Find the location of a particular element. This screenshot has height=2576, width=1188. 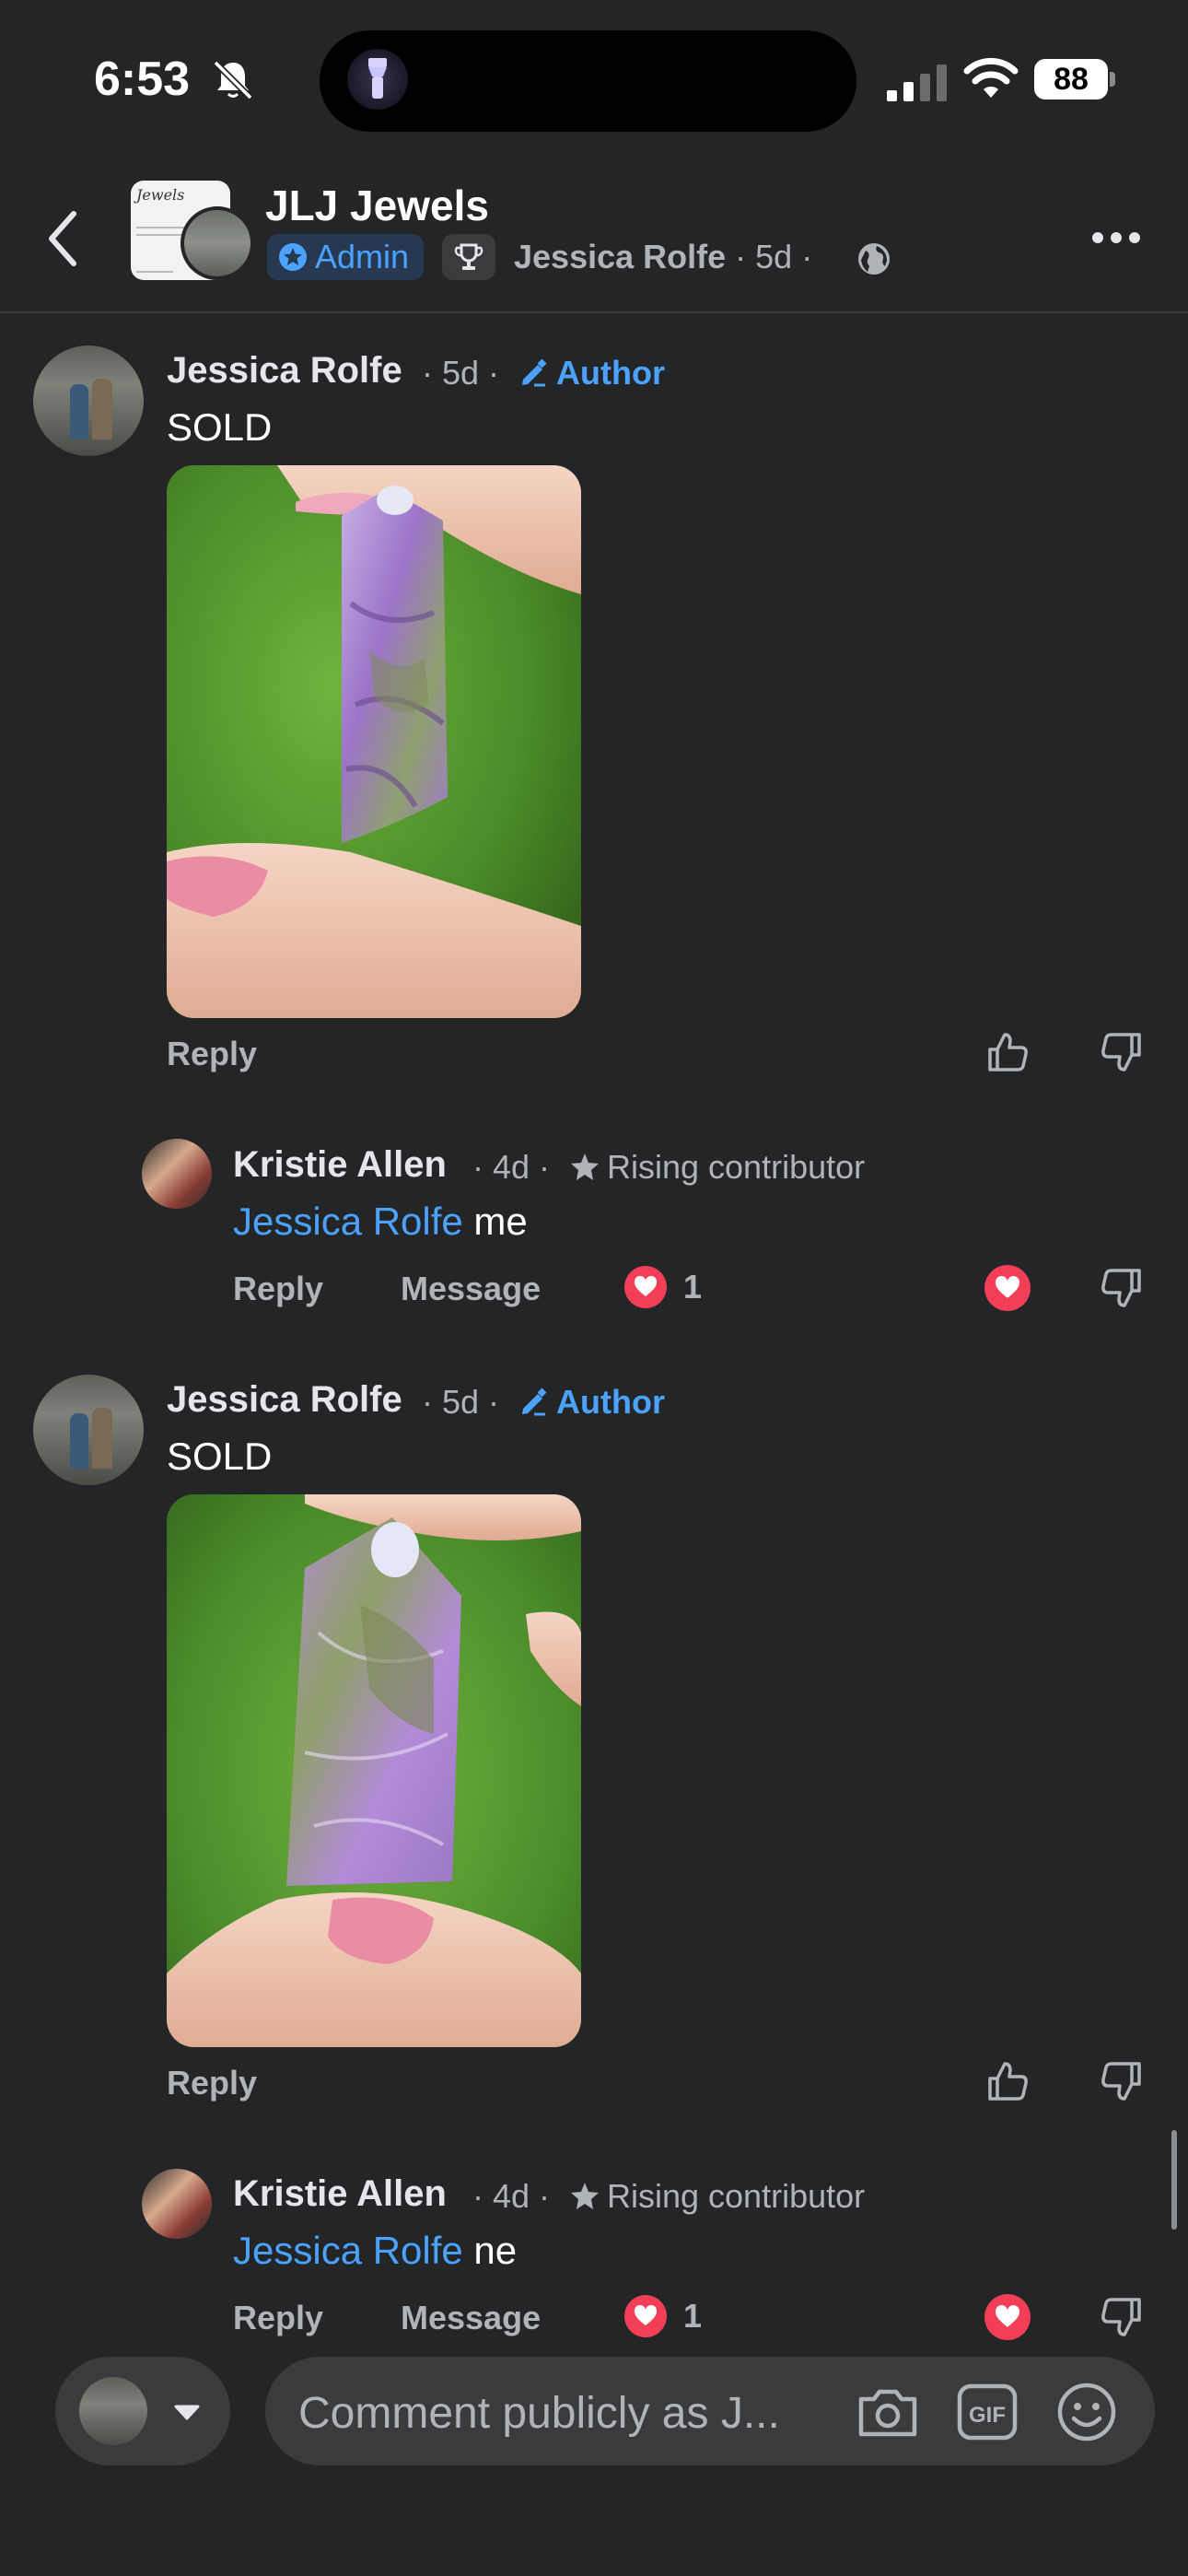

account-switcher is located at coordinates (143, 2411).